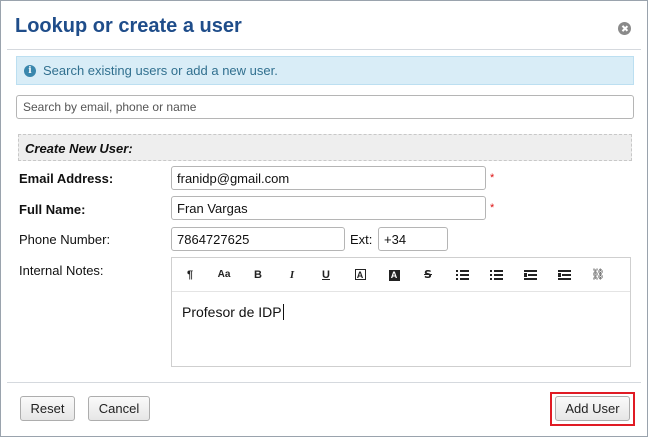 Image resolution: width=648 pixels, height=437 pixels. Describe the element at coordinates (324, 382) in the screenshot. I see `footer-divider` at that location.